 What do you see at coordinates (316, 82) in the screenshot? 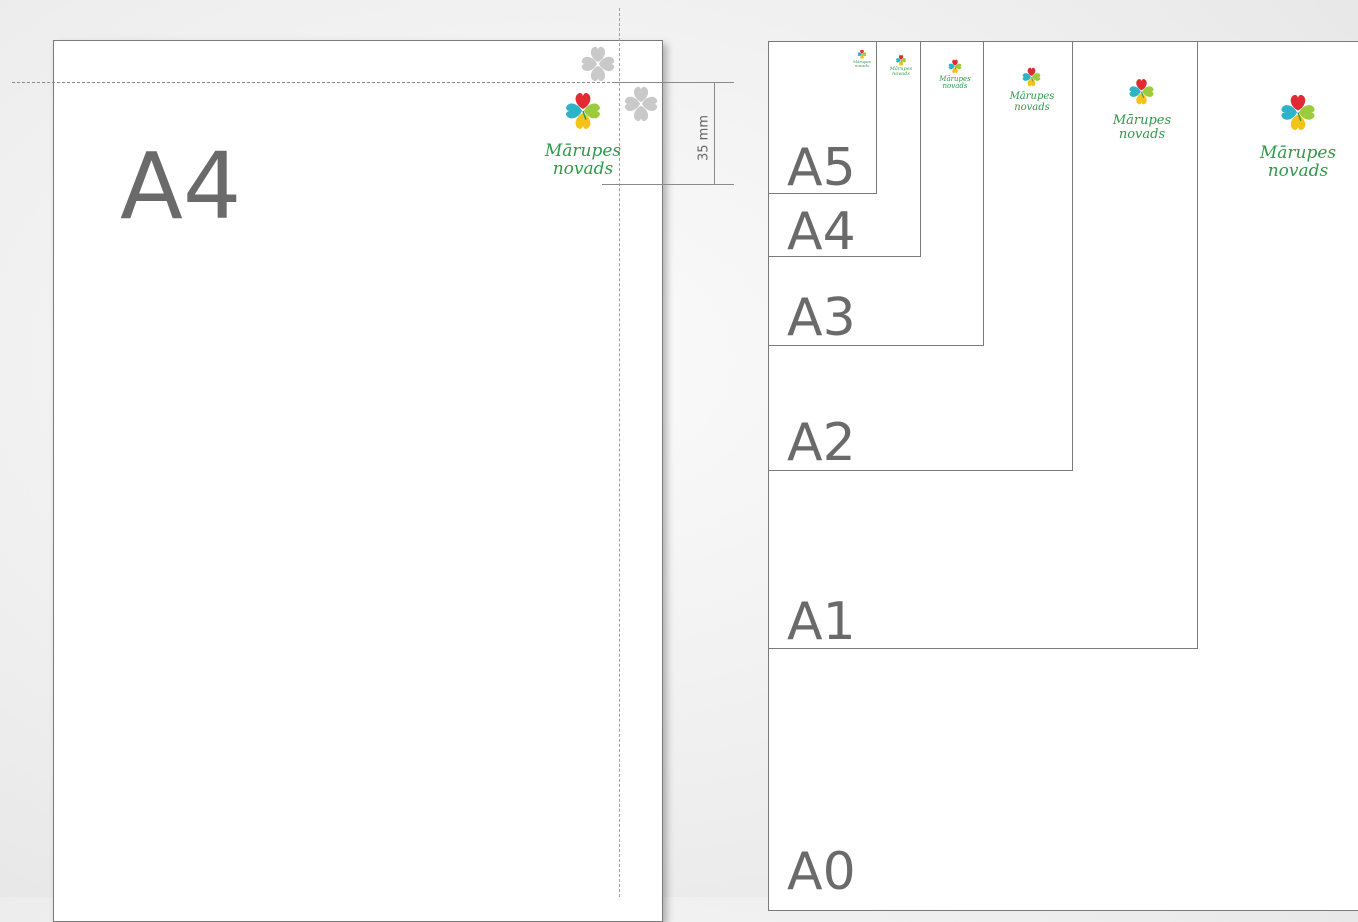
I see `horizontal-guide-line` at bounding box center [316, 82].